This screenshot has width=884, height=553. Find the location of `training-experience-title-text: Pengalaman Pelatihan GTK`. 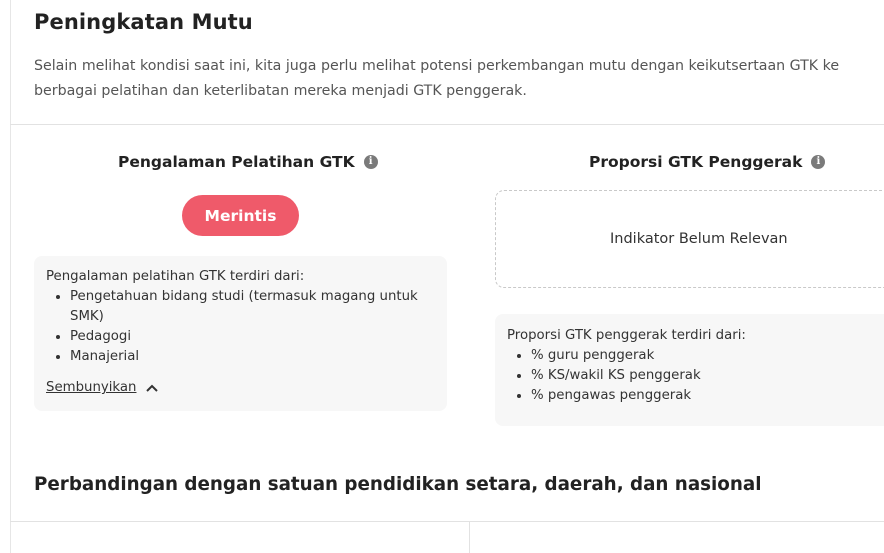

training-experience-title-text: Pengalaman Pelatihan GTK is located at coordinates (236, 162).